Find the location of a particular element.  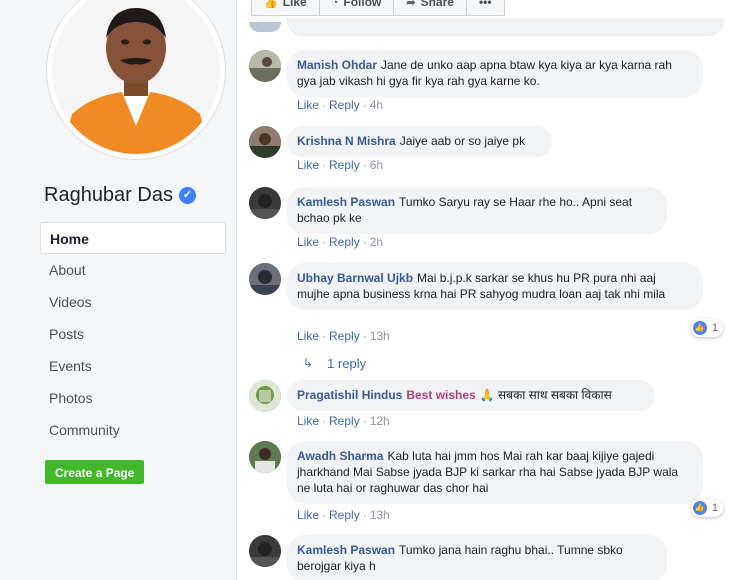

nav-events: Events is located at coordinates (133, 366).